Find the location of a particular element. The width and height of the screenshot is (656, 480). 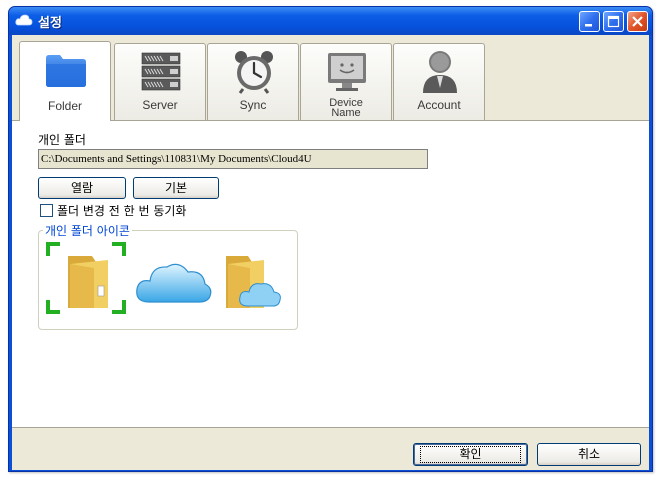

close-icon is located at coordinates (637, 21).